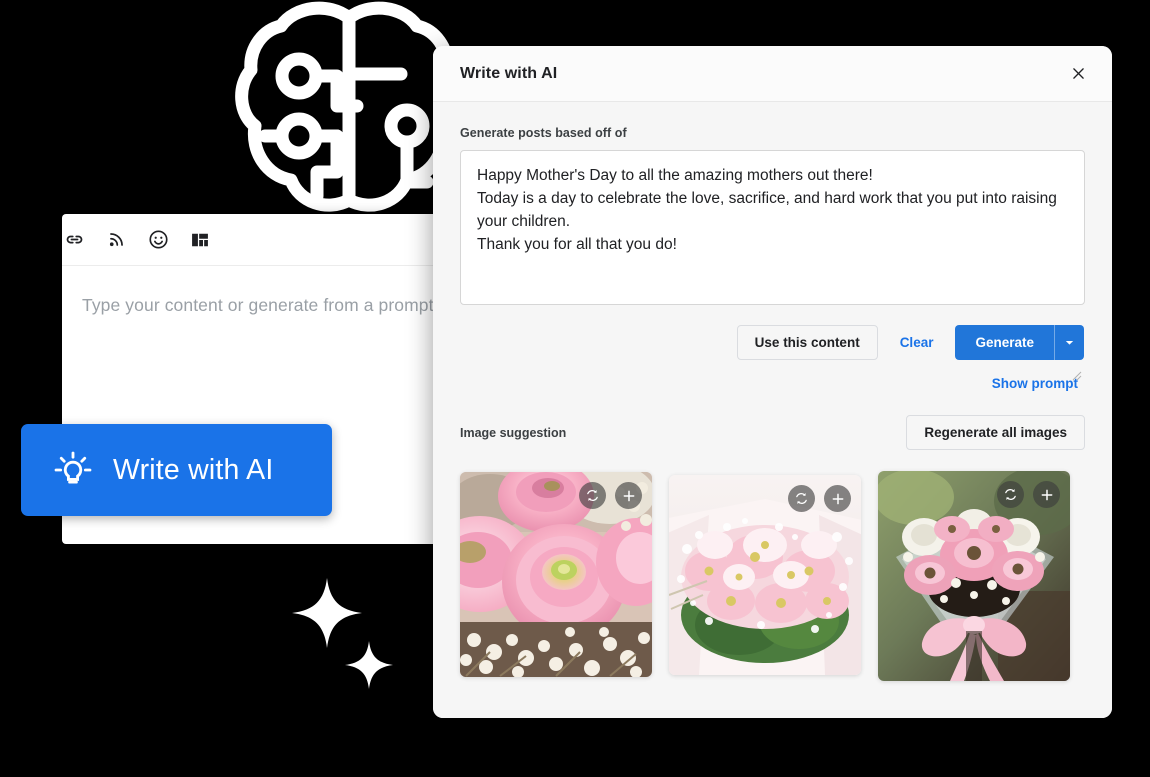  What do you see at coordinates (513, 432) in the screenshot?
I see `image-suggestion-label: Image suggestion` at bounding box center [513, 432].